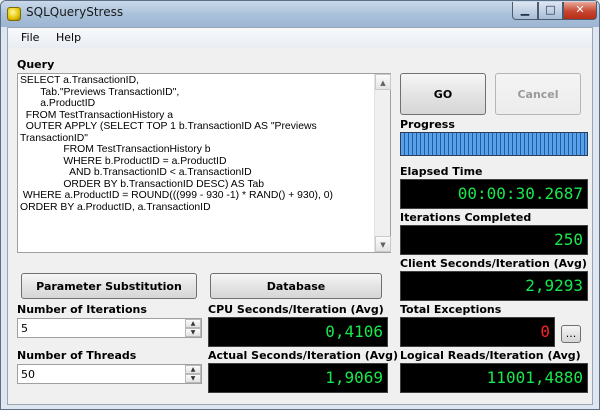 Image resolution: width=600 pixels, height=410 pixels. Describe the element at coordinates (300, 14) in the screenshot. I see `title-bar: SQLQueryStress ▁ □ ✕` at that location.